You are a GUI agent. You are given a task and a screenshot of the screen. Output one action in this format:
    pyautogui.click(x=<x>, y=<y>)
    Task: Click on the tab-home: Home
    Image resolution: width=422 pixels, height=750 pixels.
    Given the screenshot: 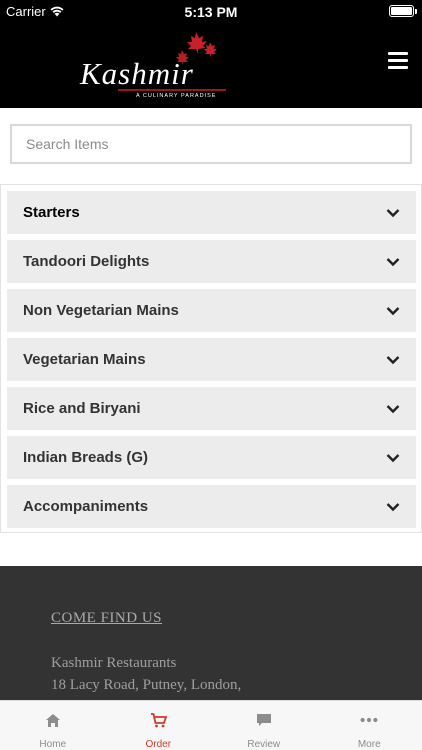 What is the action you would take?
    pyautogui.click(x=53, y=725)
    